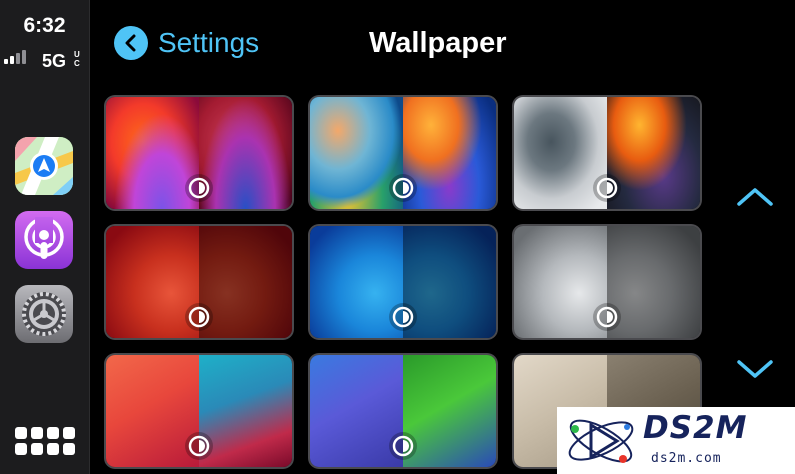  Describe the element at coordinates (44, 25) in the screenshot. I see `status-time: 6:32` at that location.